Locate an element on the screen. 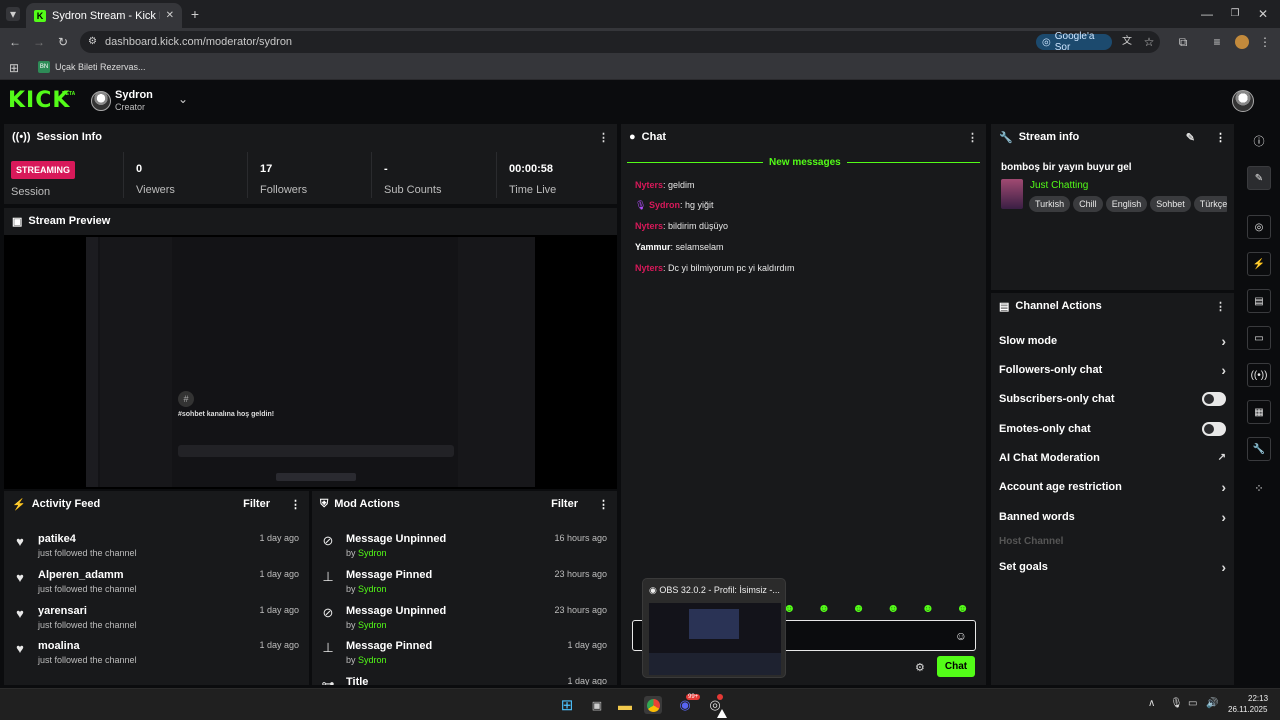 This screenshot has height=720, width=1280. user-avatar is located at coordinates (1243, 101).